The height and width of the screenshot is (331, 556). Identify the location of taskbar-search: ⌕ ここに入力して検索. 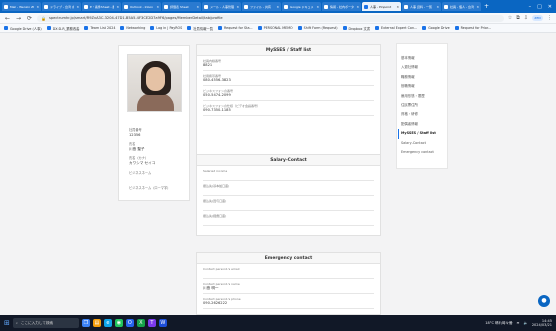
(45, 323).